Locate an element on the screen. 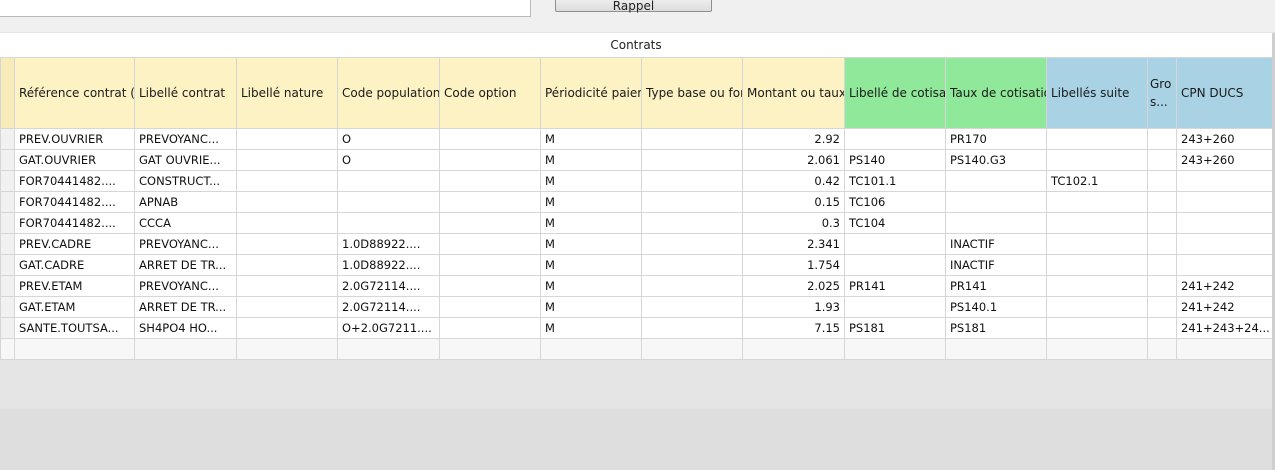 The image size is (1275, 470). table-row: FOR70441482.... CCCA M 0.3 TC104 is located at coordinates (636, 223).